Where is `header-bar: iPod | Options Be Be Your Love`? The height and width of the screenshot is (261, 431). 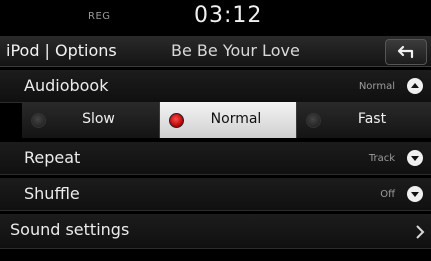 header-bar: iPod | Options Be Be Your Love is located at coordinates (215, 51).